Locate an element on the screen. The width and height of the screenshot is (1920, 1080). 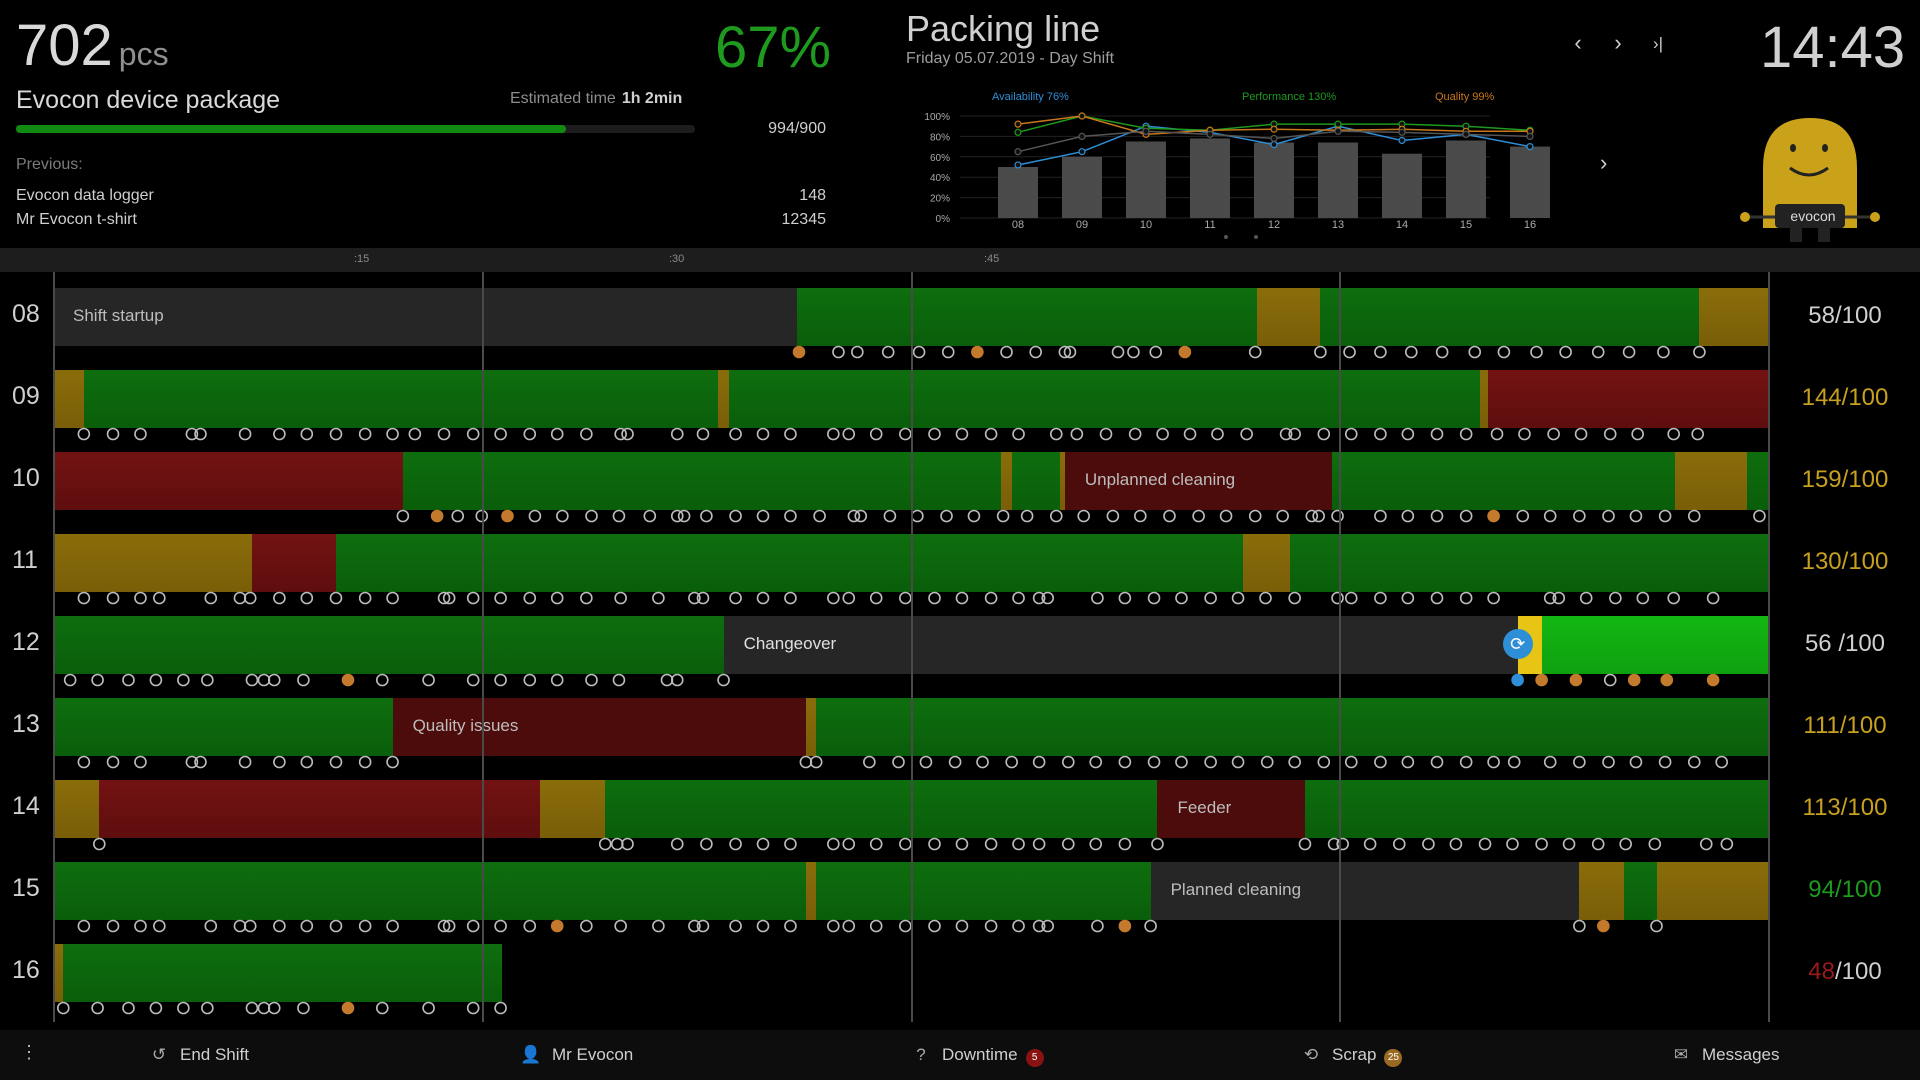
downtime-button: ? Downtime 5 is located at coordinates (977, 1056).